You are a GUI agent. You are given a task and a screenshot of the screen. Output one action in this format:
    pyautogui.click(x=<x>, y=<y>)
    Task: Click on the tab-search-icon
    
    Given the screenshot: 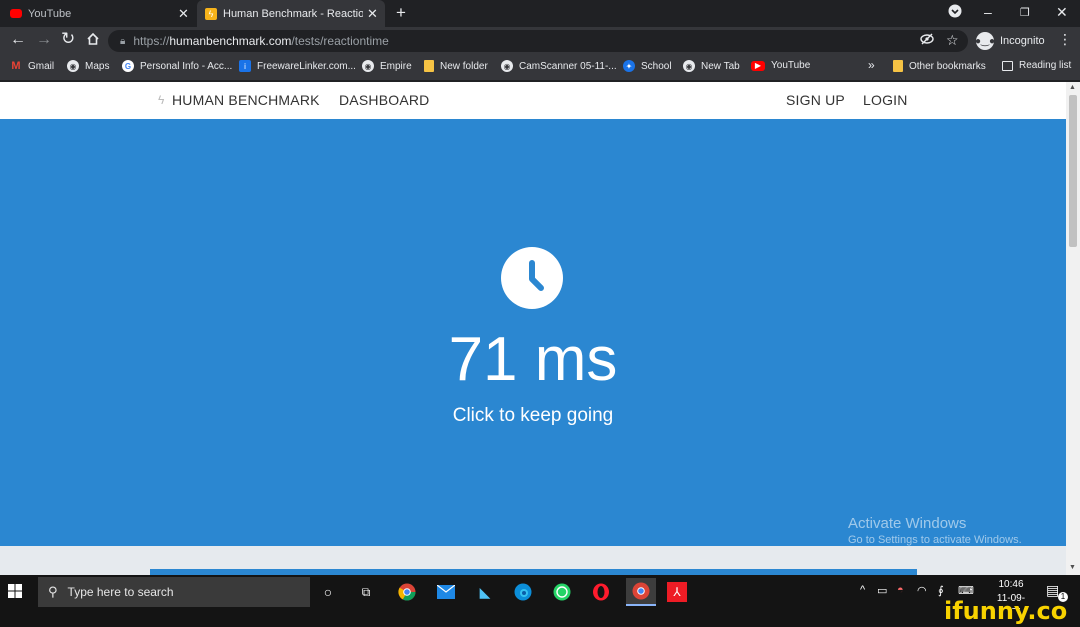 What is the action you would take?
    pyautogui.click(x=955, y=12)
    